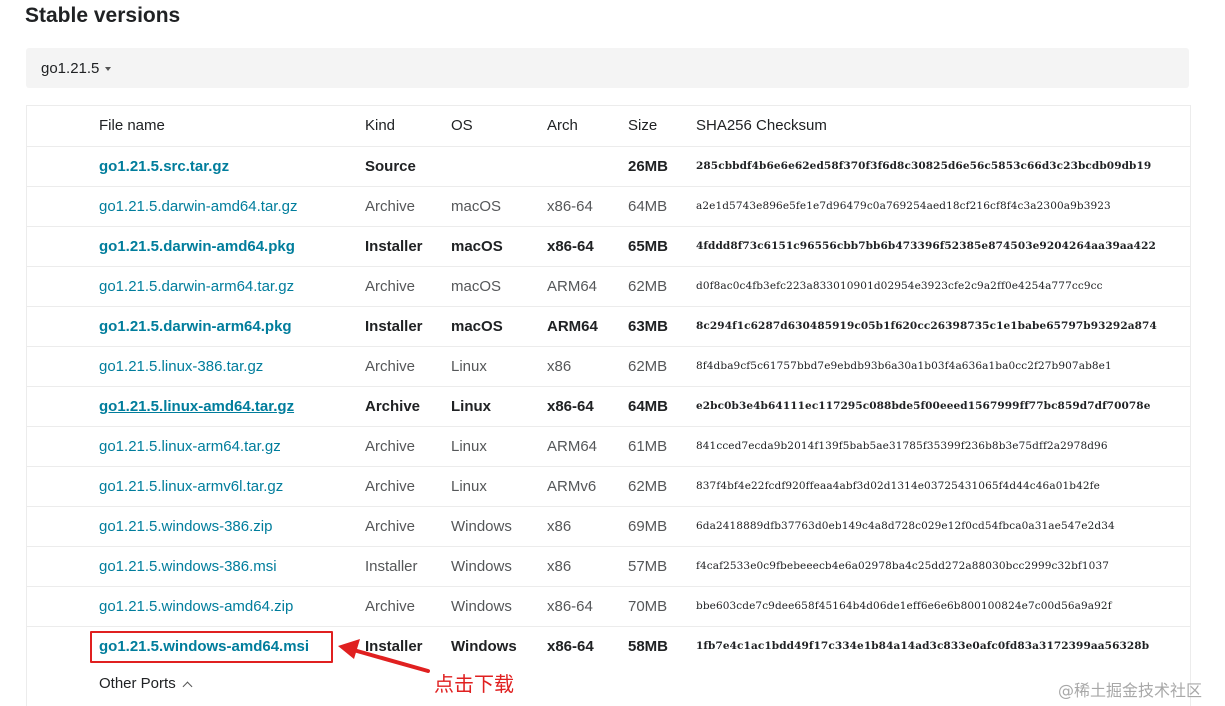 This screenshot has height=706, width=1225. What do you see at coordinates (474, 684) in the screenshot?
I see `annotation-label: 点击下载` at bounding box center [474, 684].